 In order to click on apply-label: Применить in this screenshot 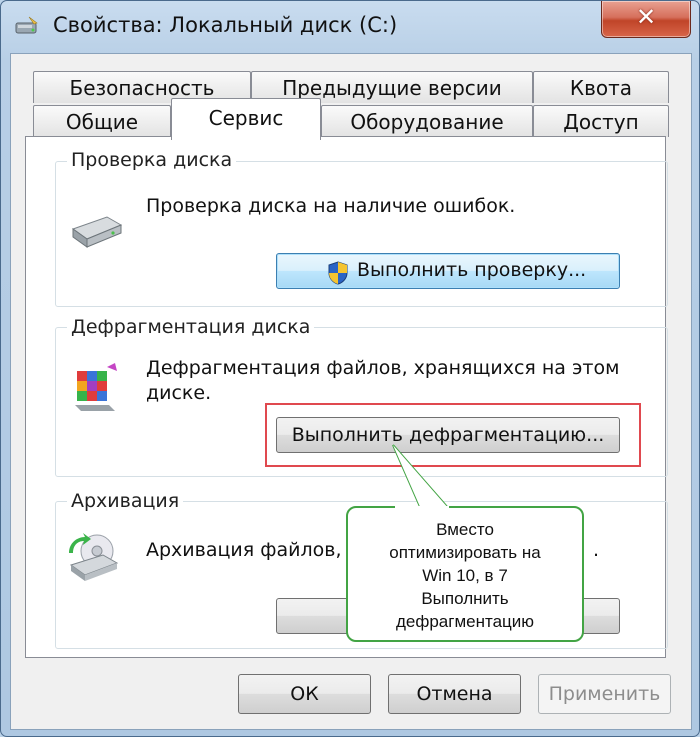, I will do `click(604, 694)`.